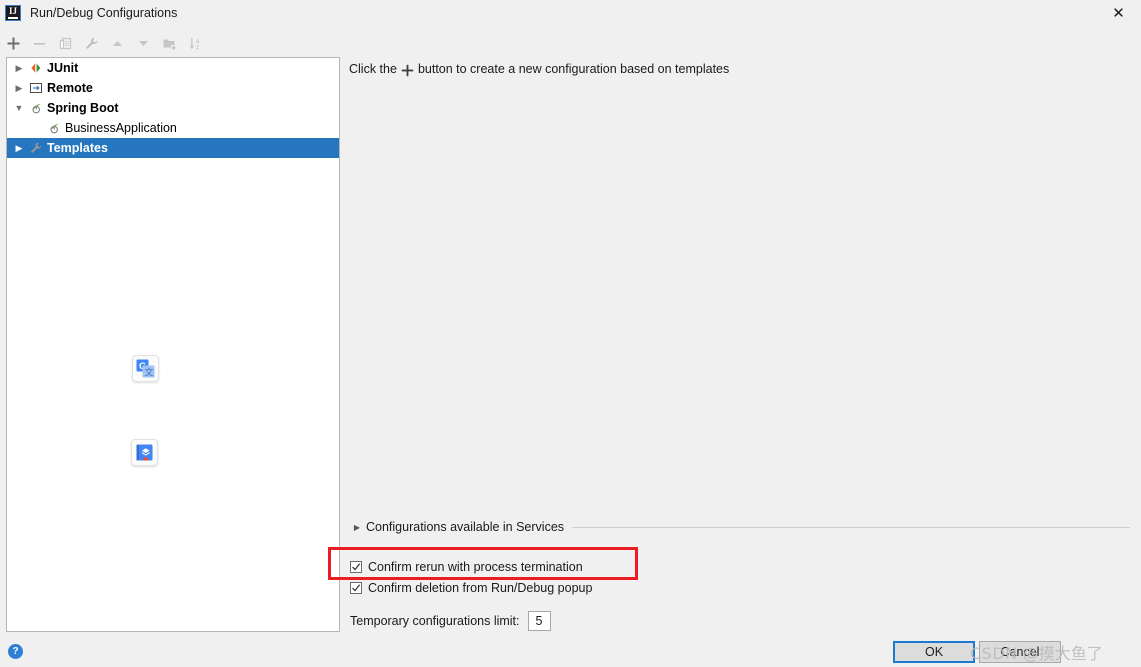  Describe the element at coordinates (539, 621) in the screenshot. I see `temporary-configurations-limit-input` at that location.